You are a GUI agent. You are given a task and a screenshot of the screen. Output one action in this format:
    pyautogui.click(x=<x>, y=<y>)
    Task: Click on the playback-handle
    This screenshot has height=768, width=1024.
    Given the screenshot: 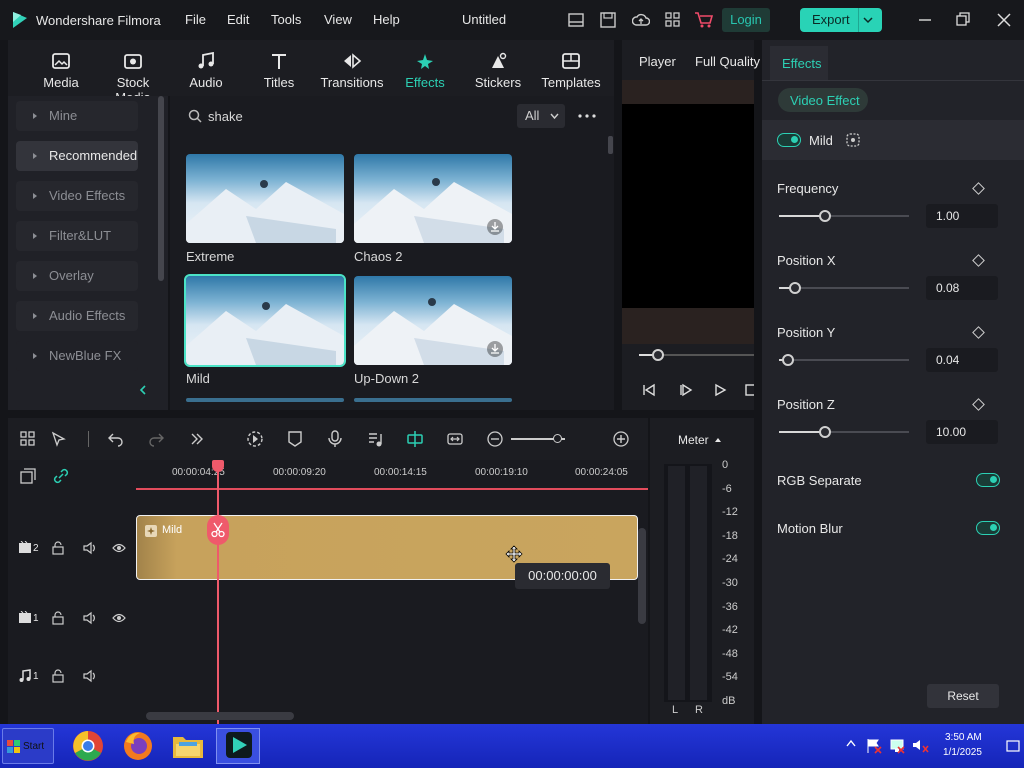 What is the action you would take?
    pyautogui.click(x=658, y=355)
    